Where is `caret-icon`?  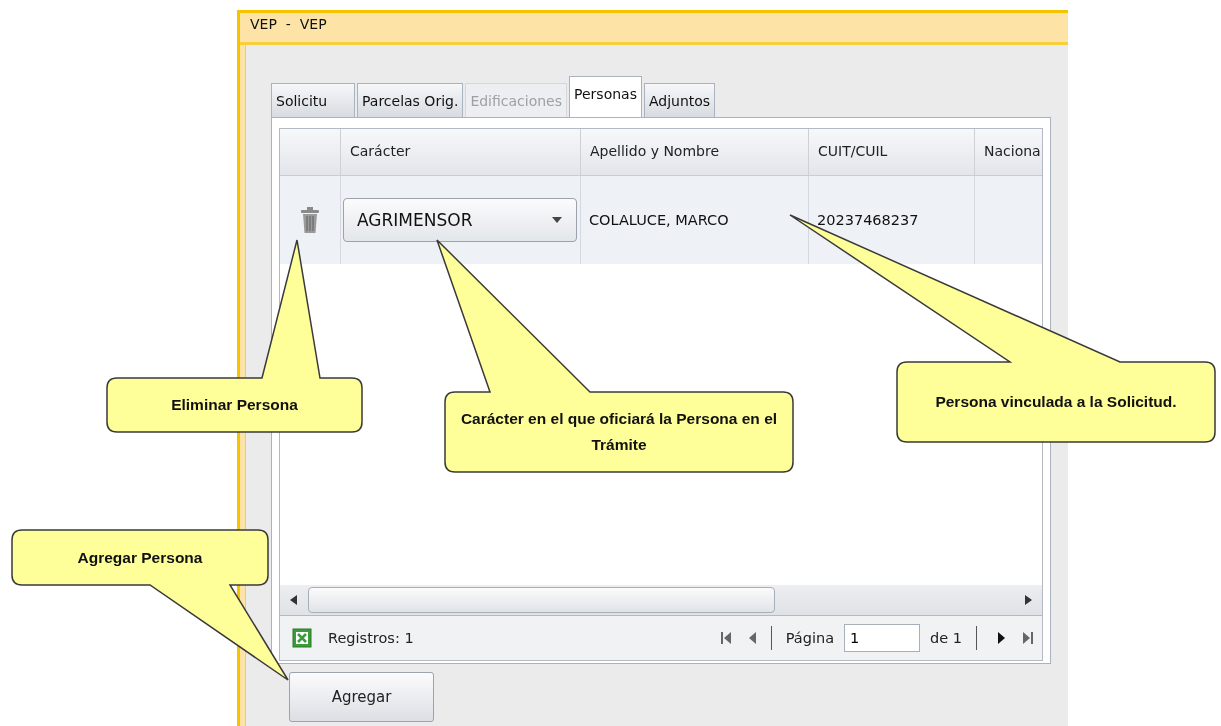
caret-icon is located at coordinates (557, 220).